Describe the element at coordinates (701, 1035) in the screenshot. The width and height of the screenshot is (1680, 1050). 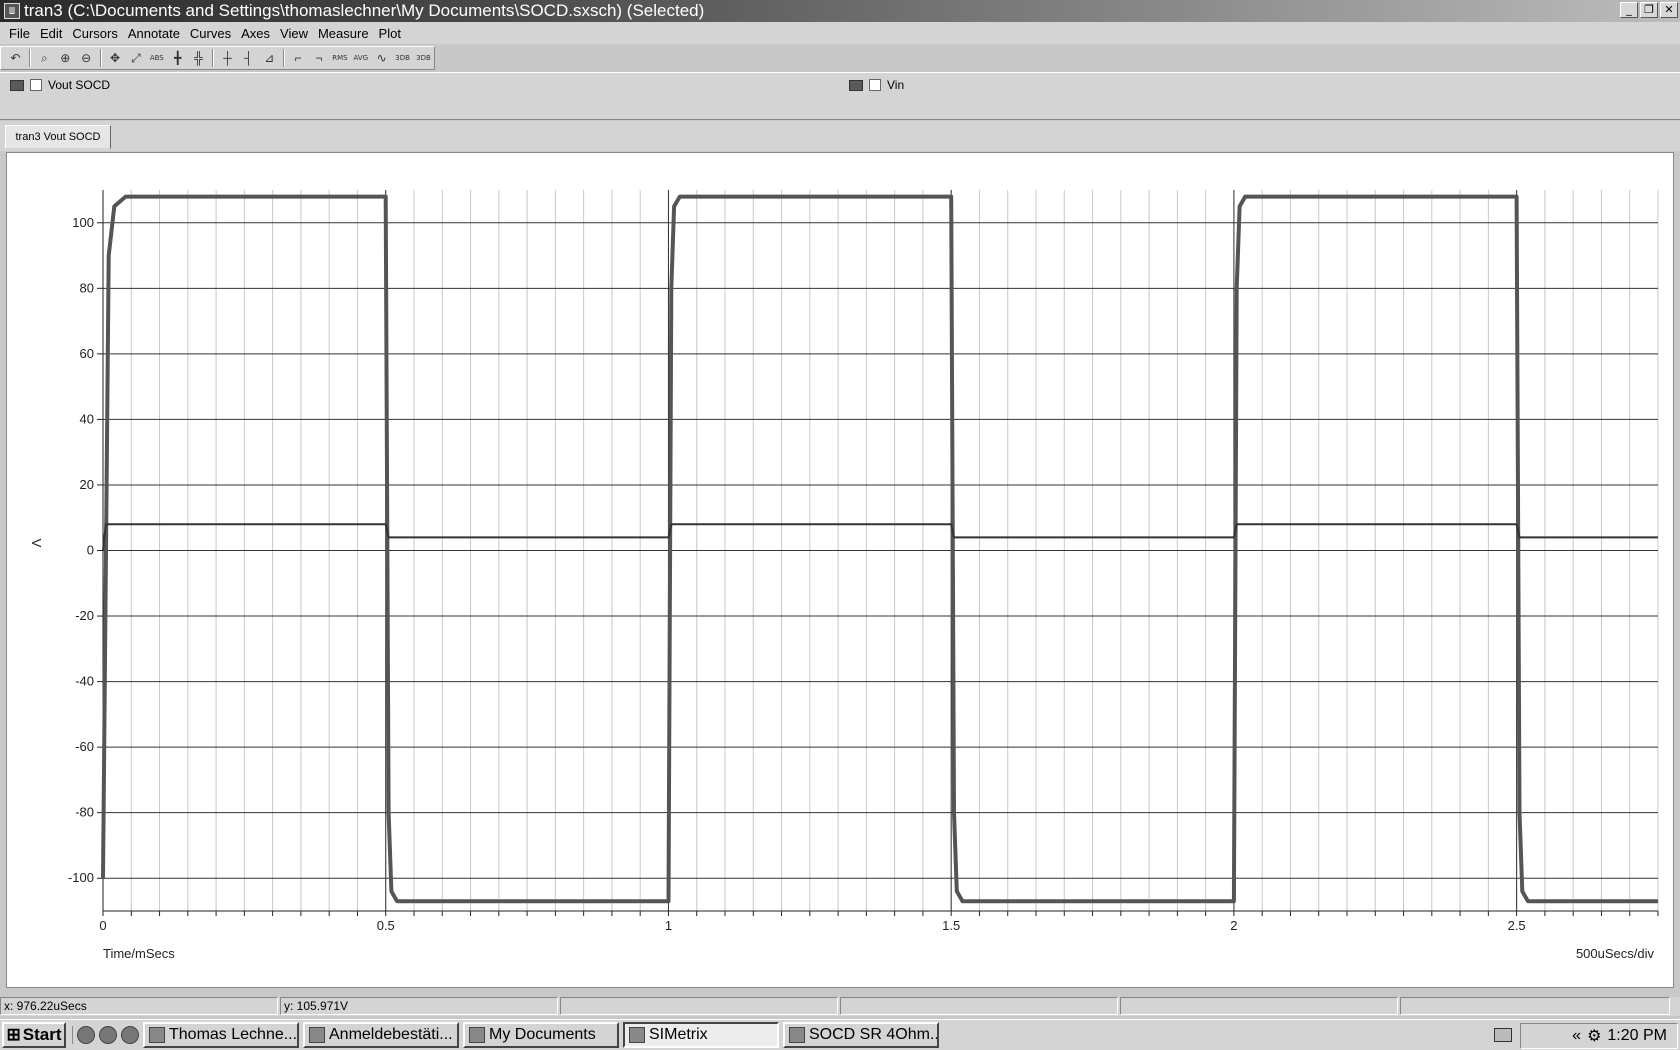
I see `task-button-simetrix: SIMetrix` at that location.